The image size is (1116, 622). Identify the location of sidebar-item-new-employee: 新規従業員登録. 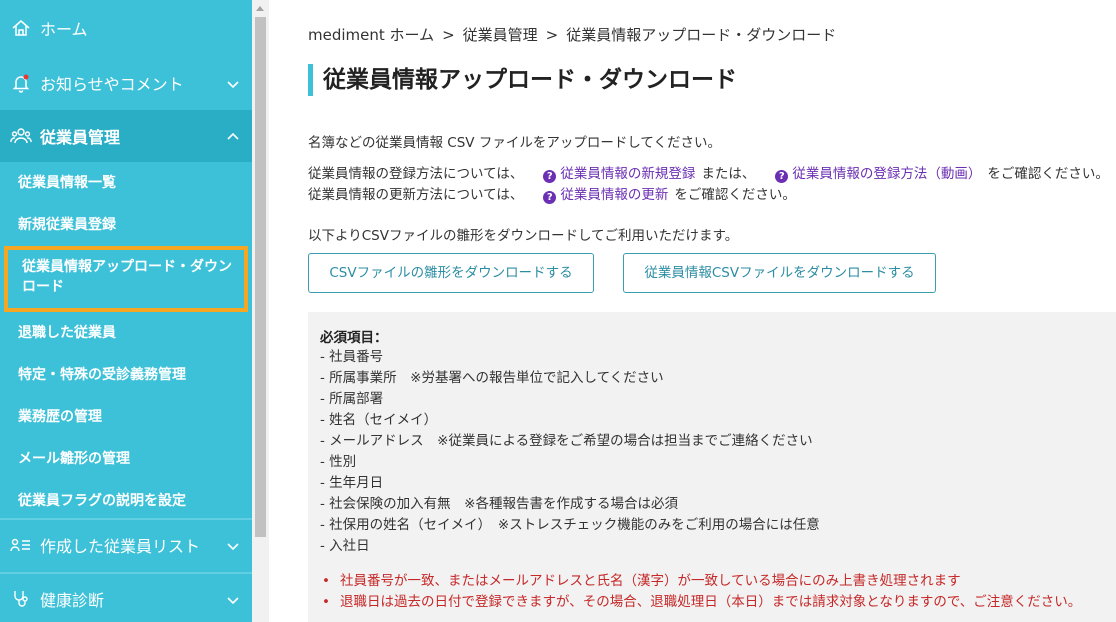
(126, 225).